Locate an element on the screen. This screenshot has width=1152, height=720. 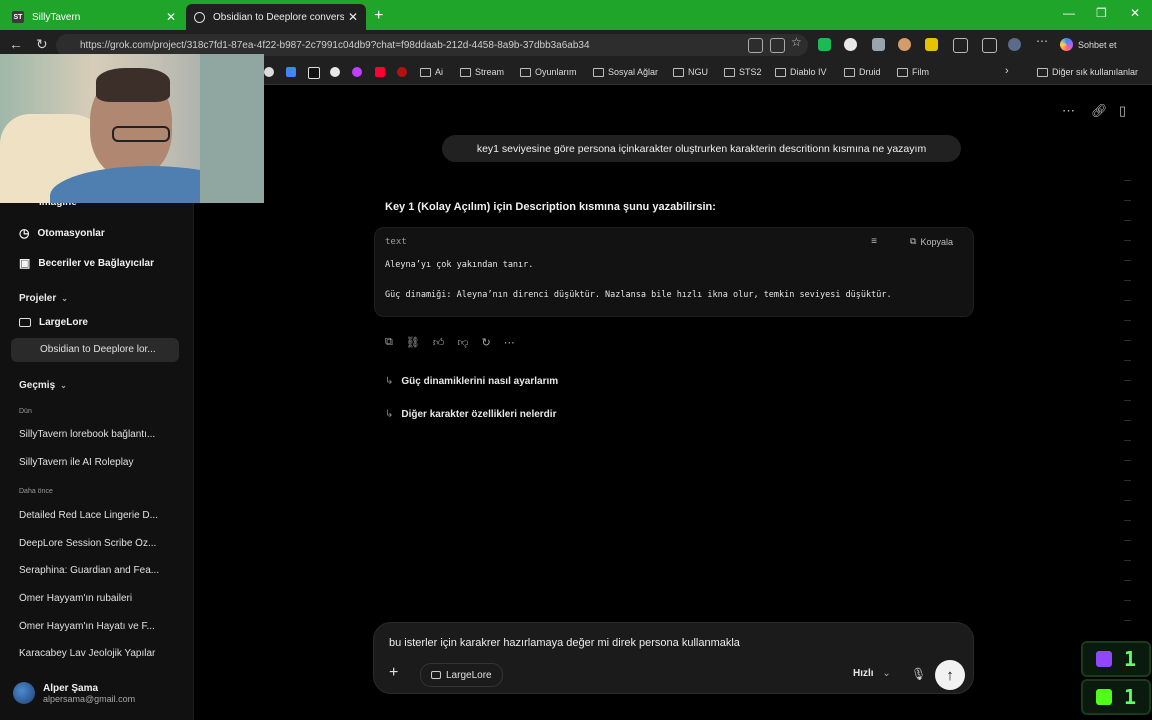
webcam-overlay is located at coordinates (132, 128).